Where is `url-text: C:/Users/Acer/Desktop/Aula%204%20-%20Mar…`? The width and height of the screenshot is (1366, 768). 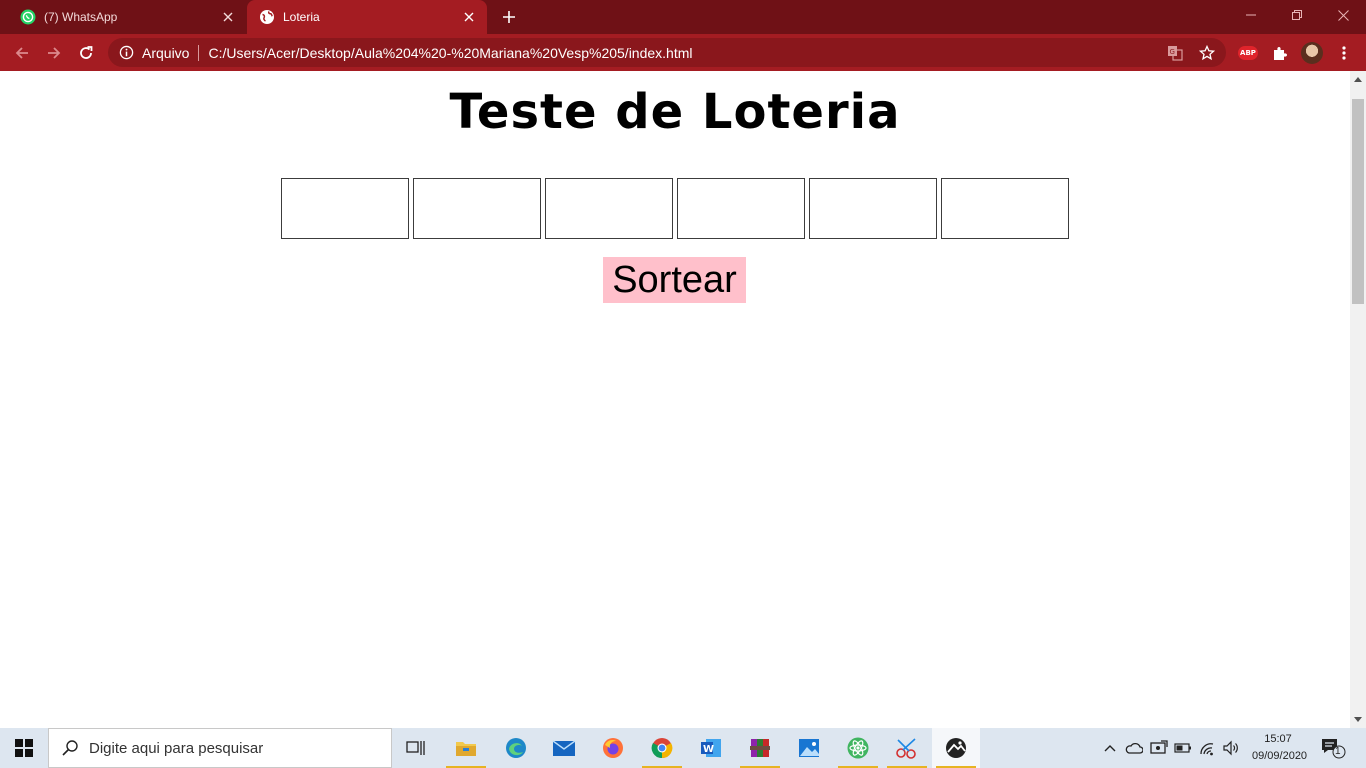 url-text: C:/Users/Acer/Desktop/Aula%204%20-%20Mar… is located at coordinates (450, 53).